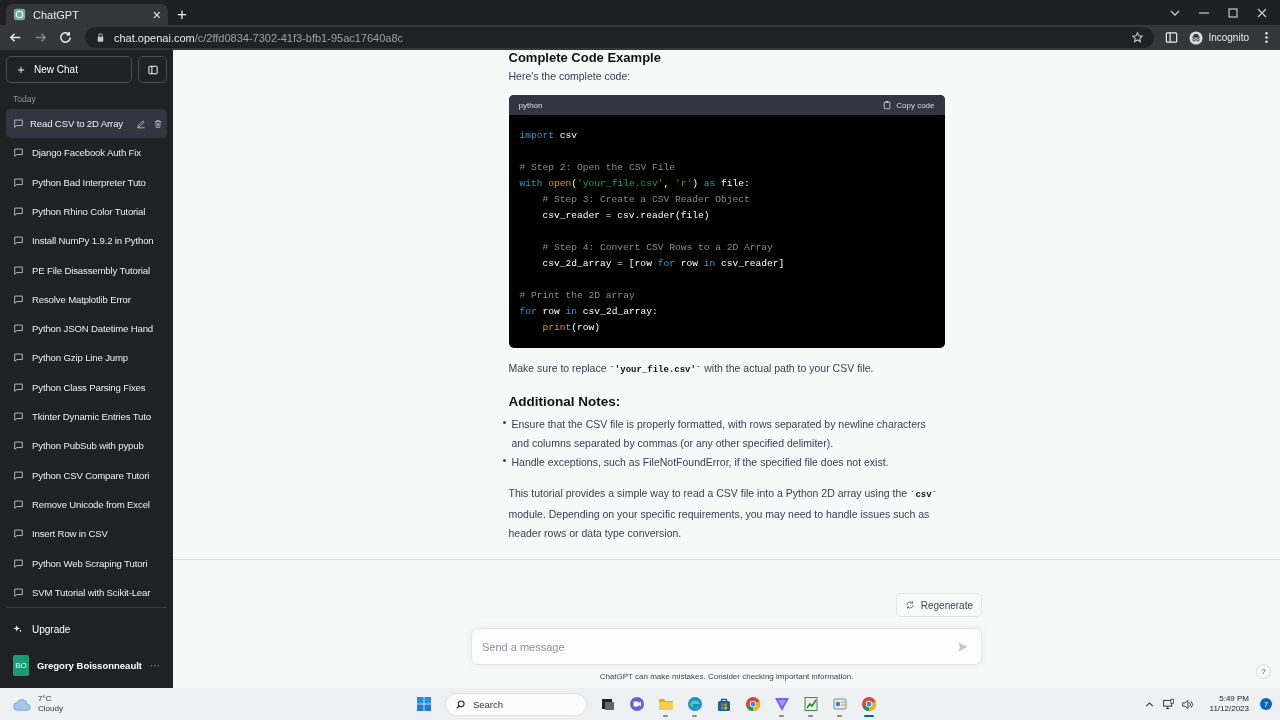 This screenshot has height=720, width=1280. Describe the element at coordinates (69, 70) in the screenshot. I see `new-chat-button: New Chat` at that location.